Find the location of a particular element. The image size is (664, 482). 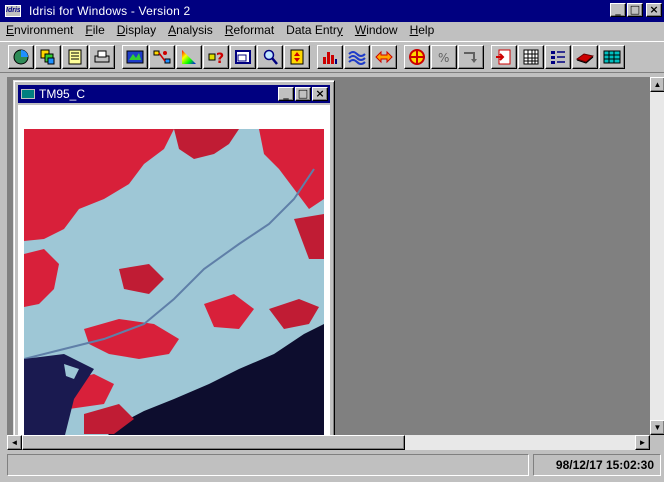

grid-icon is located at coordinates (612, 57).